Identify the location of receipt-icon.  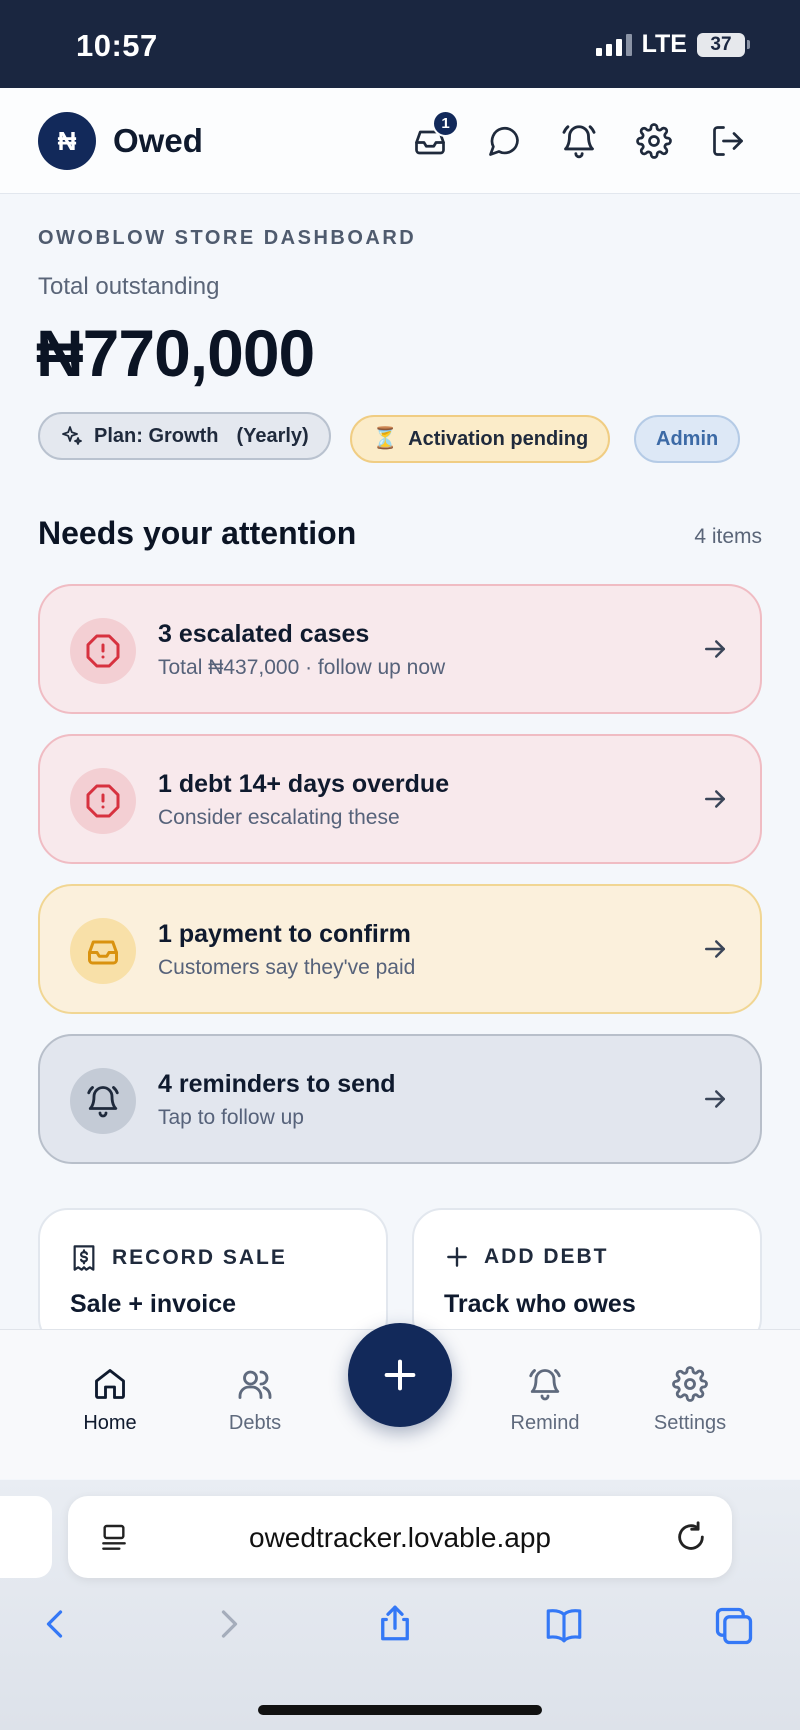
(84, 1258).